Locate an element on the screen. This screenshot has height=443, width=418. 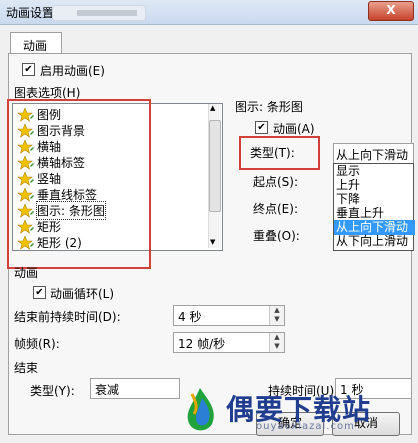
duration-label: 结束前持续时间(D): is located at coordinates (67, 317).